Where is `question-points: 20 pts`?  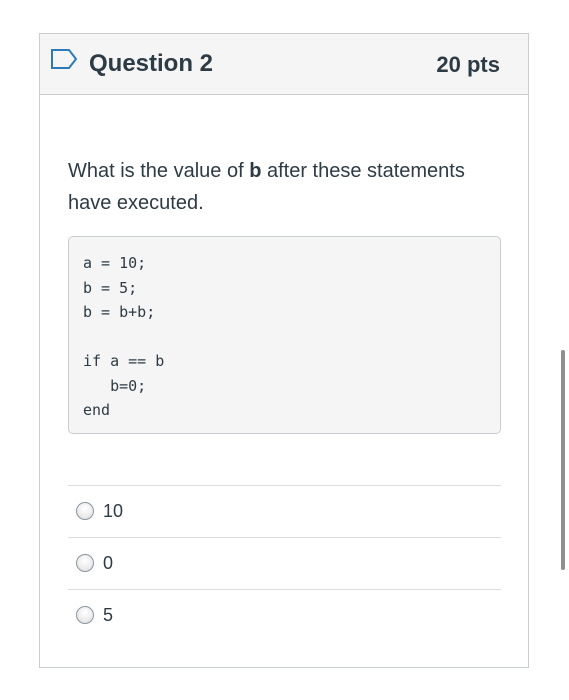 question-points: 20 pts is located at coordinates (468, 64).